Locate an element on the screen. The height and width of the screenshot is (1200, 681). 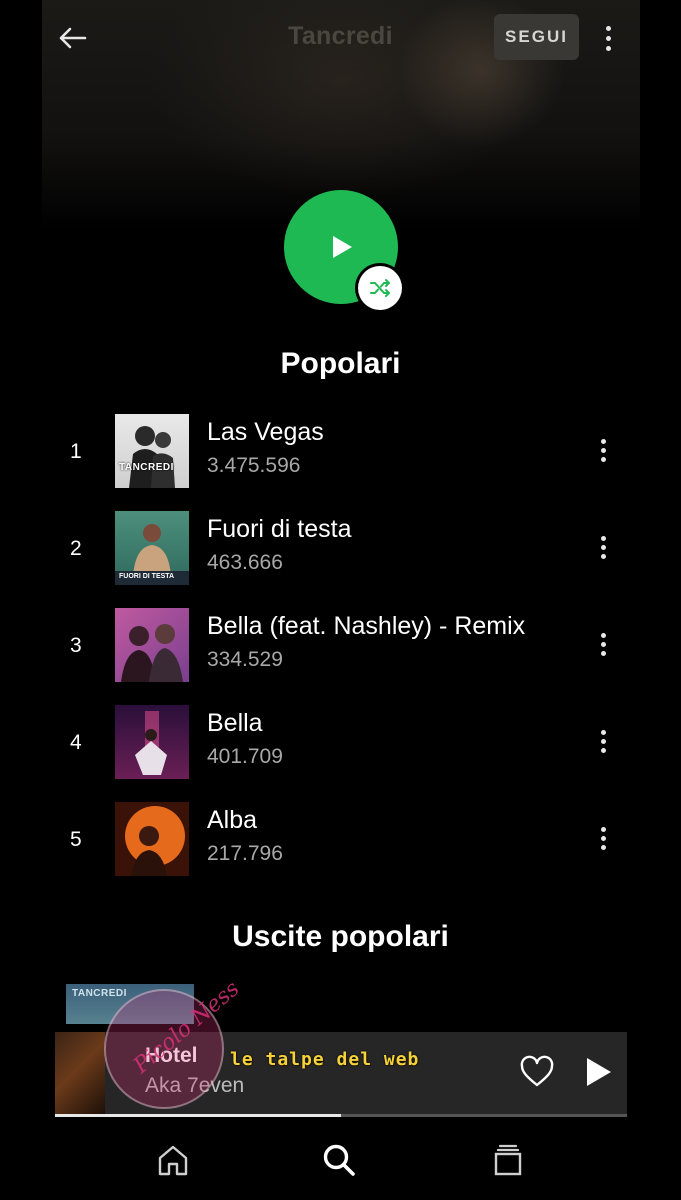
release-card-label: TANCREDI is located at coordinates (99, 993).